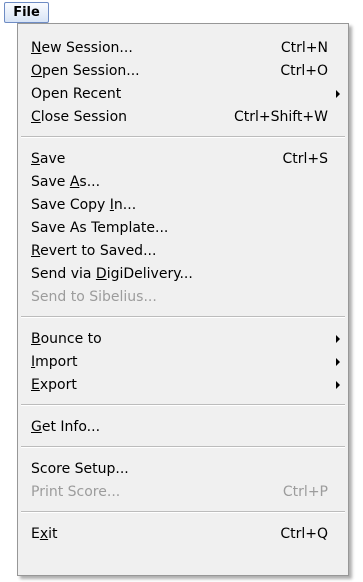 This screenshot has width=363, height=582. What do you see at coordinates (280, 117) in the screenshot?
I see `shortcut-label: Ctrl+Shift+W` at bounding box center [280, 117].